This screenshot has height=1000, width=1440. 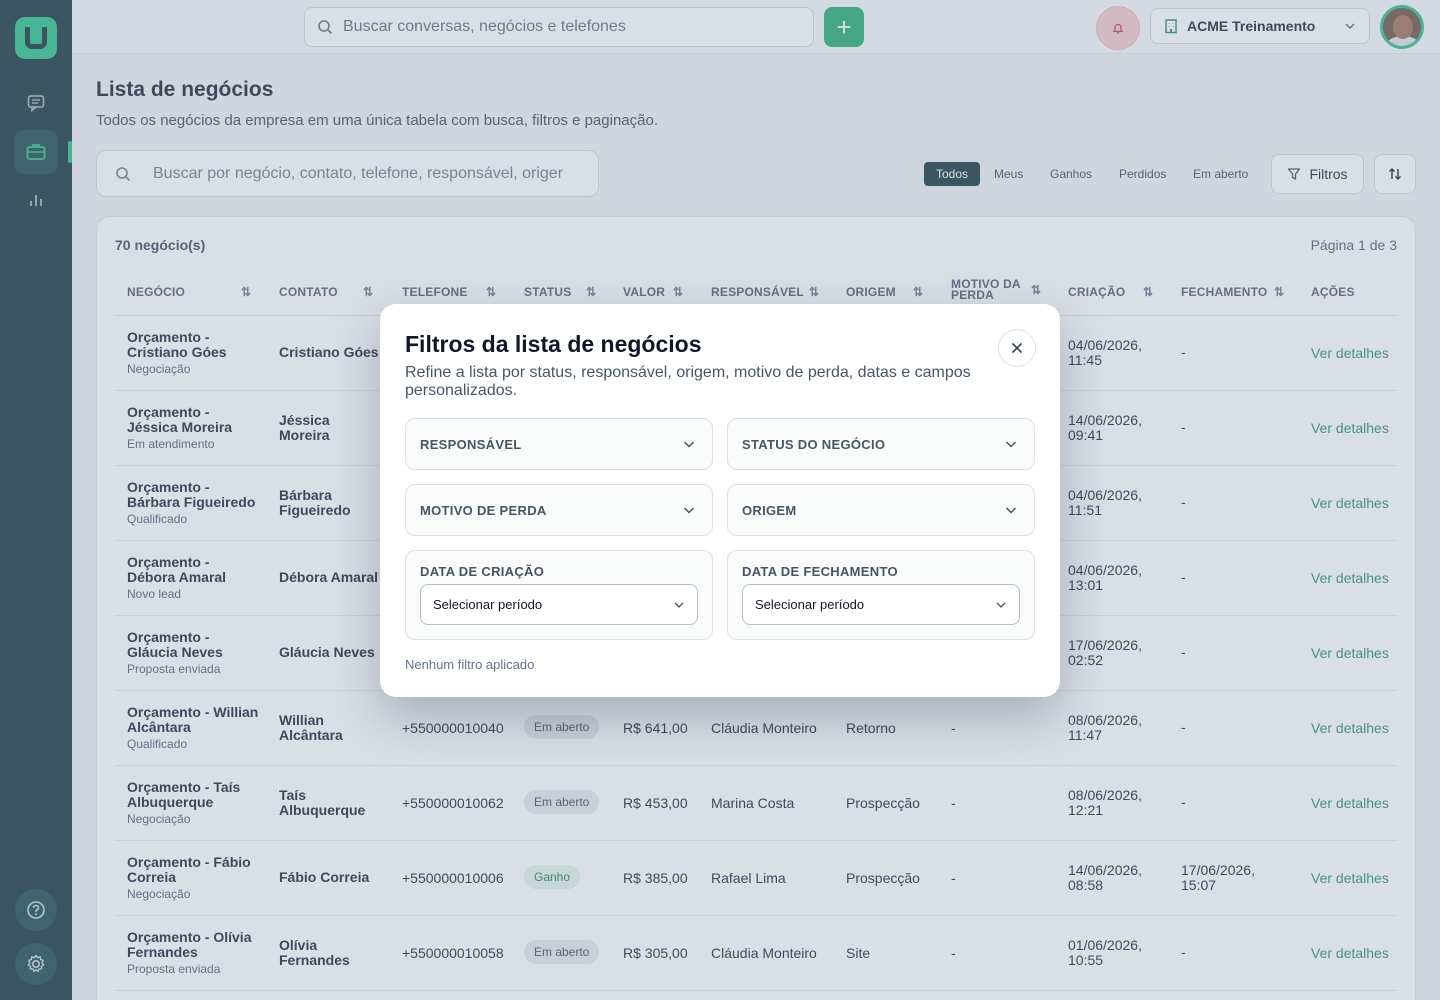 What do you see at coordinates (482, 571) in the screenshot?
I see `filter-data-criacao-label: DATA DE CRIAÇÃO` at bounding box center [482, 571].